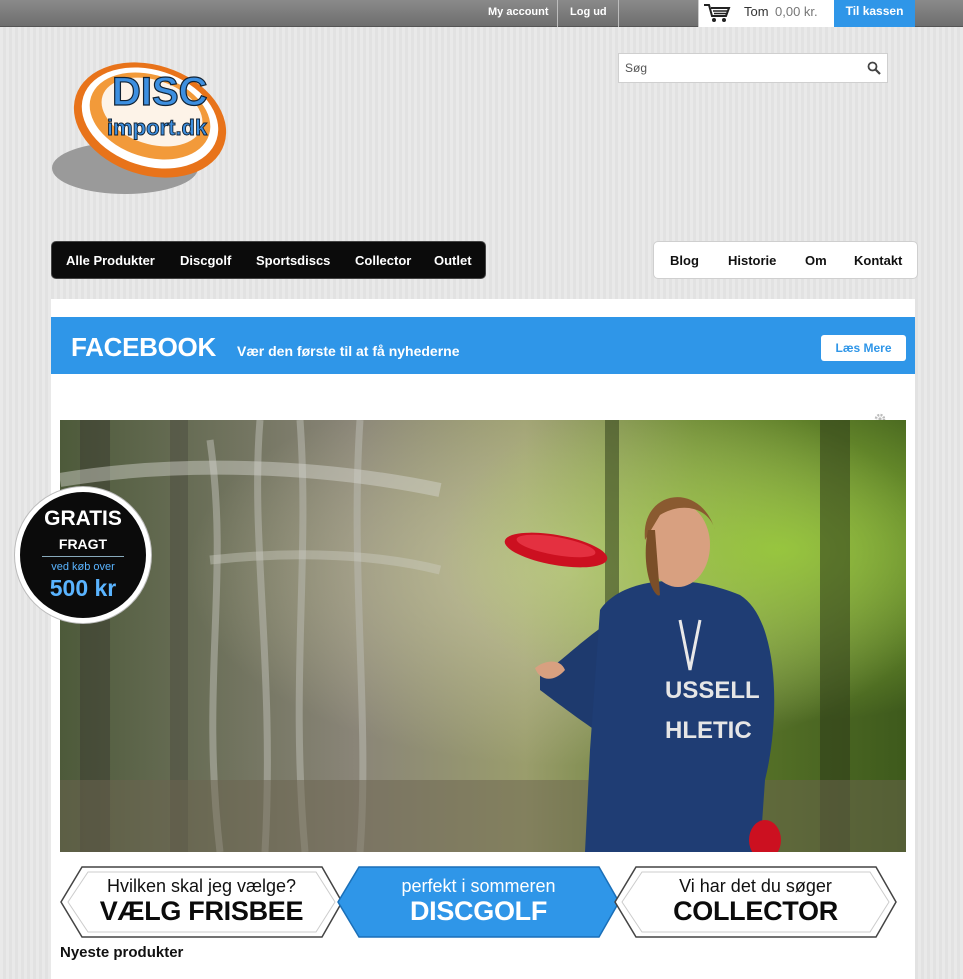  What do you see at coordinates (293, 260) in the screenshot?
I see `nav-item-sportsdiscs: Sportsdiscs` at bounding box center [293, 260].